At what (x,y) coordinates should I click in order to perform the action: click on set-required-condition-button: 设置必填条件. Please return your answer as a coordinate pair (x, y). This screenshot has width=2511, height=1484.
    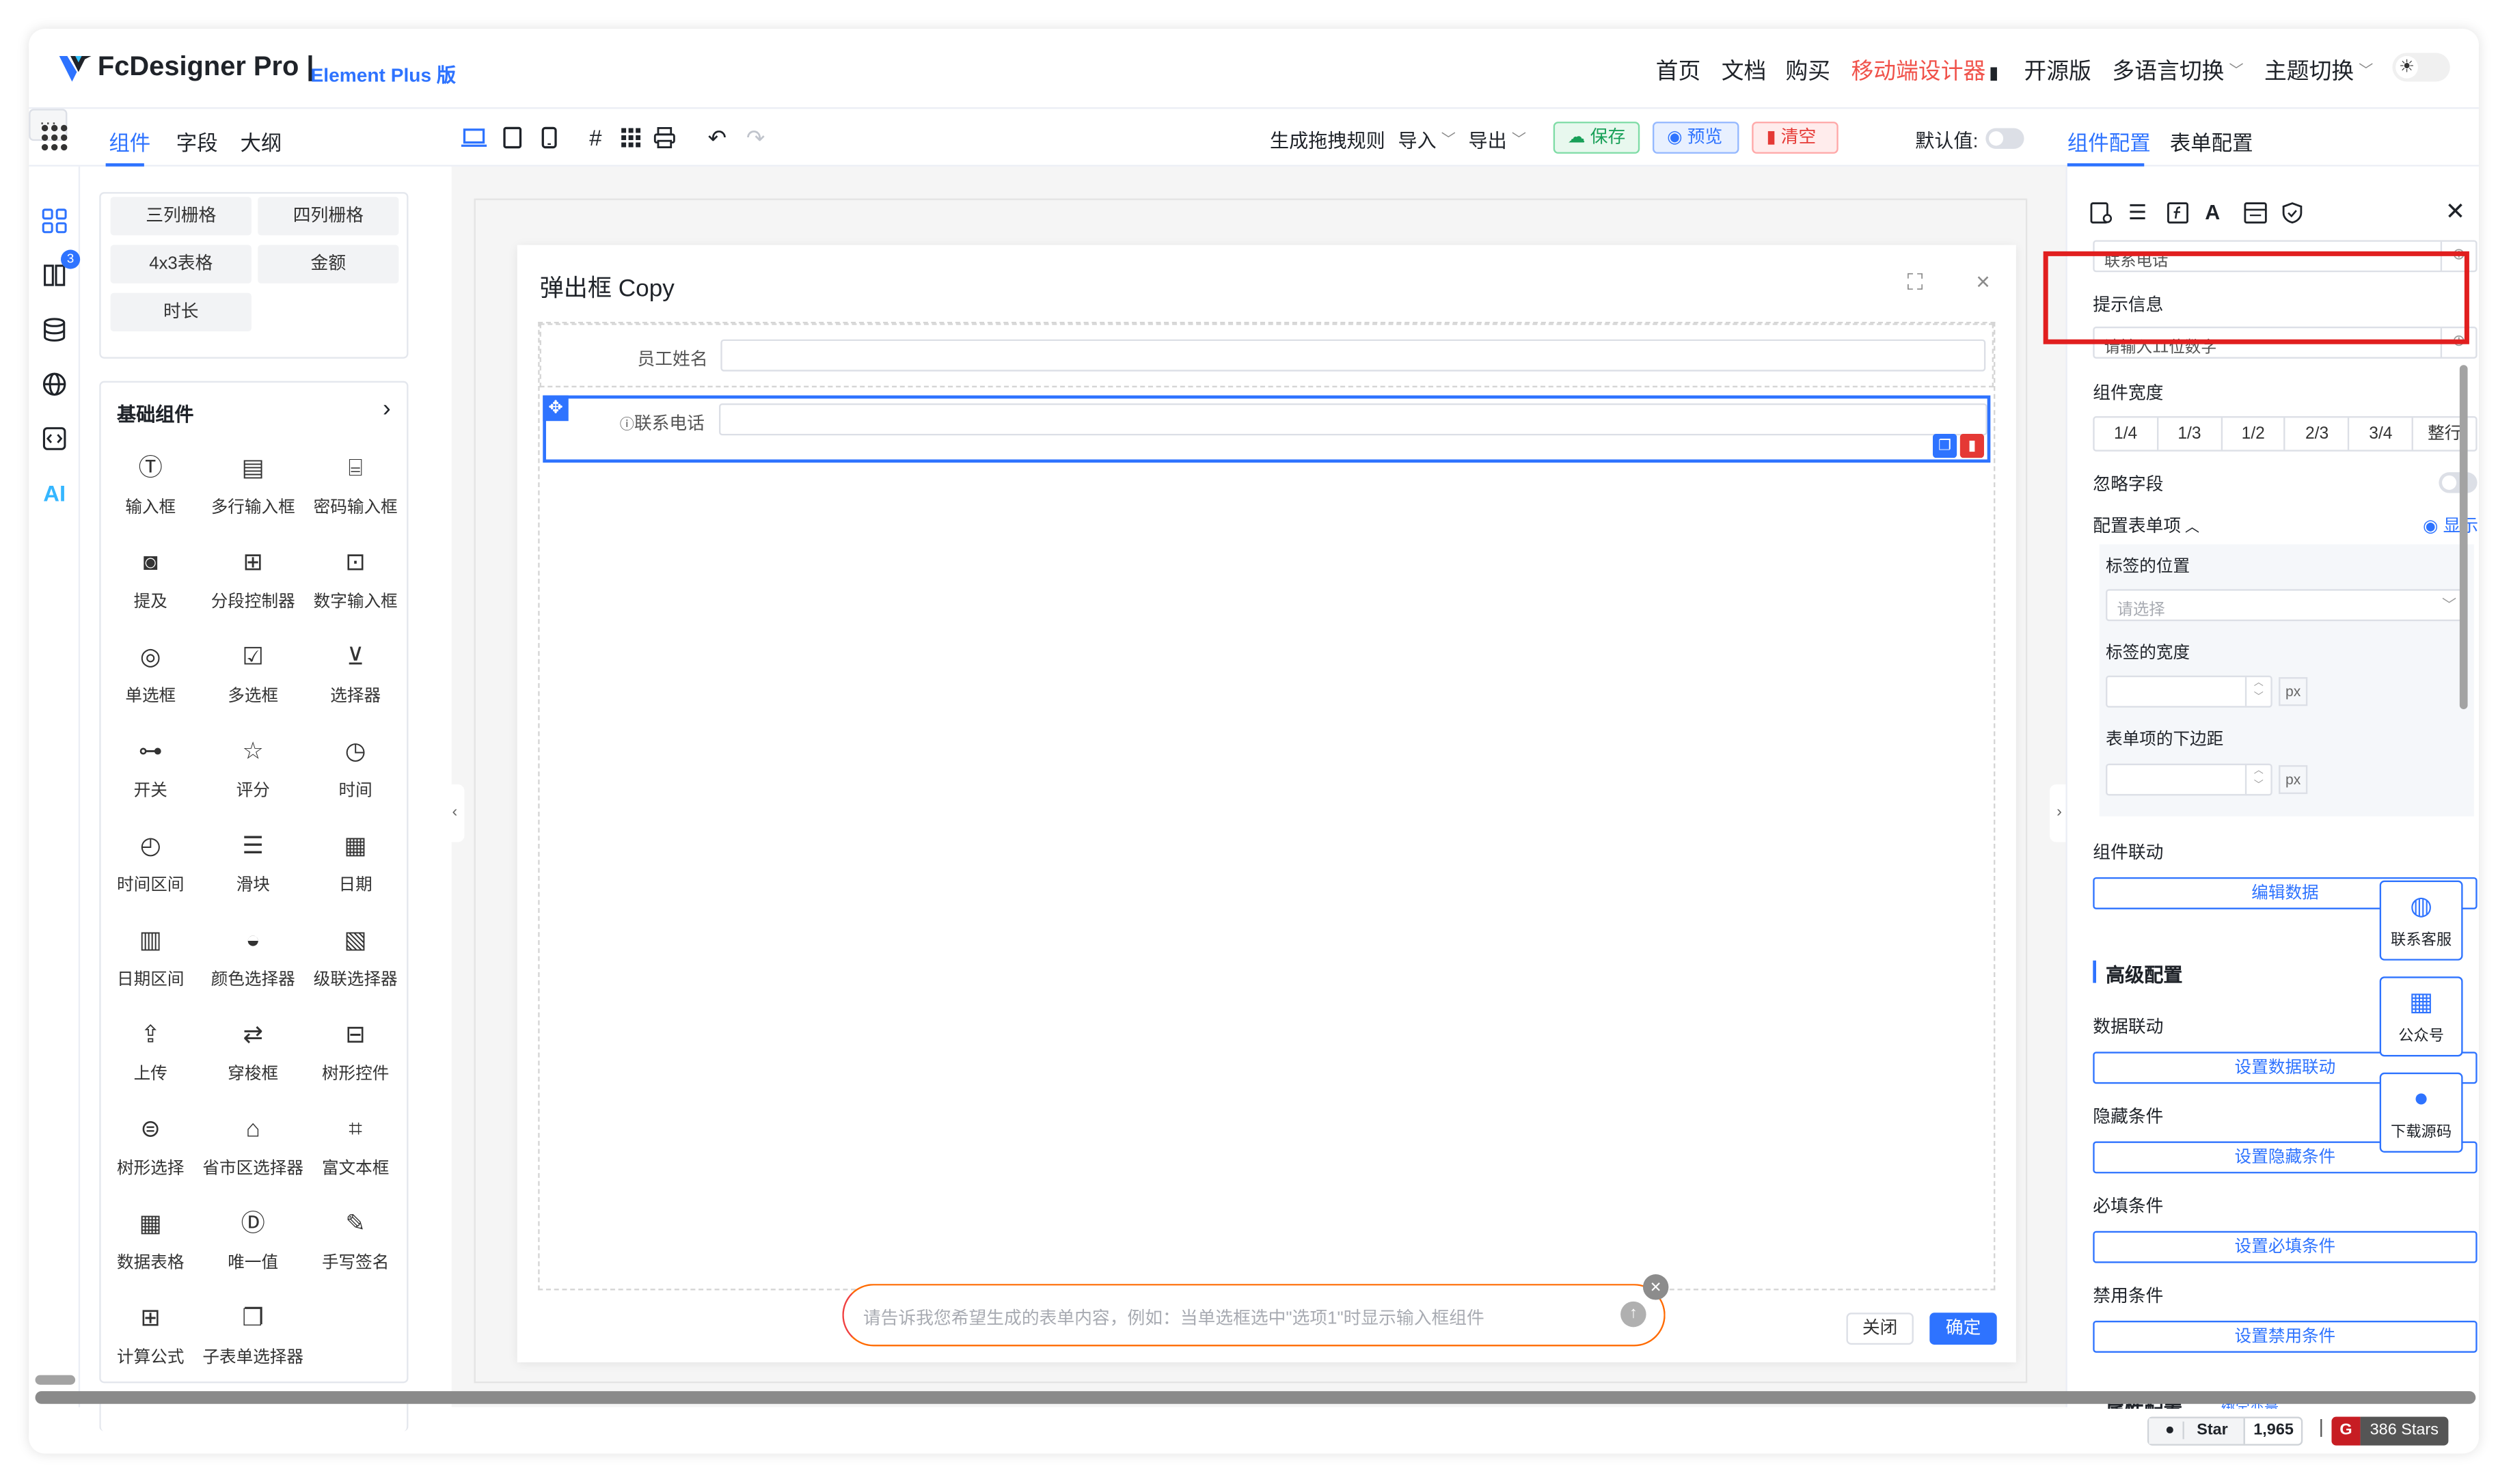
    Looking at the image, I should click on (2286, 1247).